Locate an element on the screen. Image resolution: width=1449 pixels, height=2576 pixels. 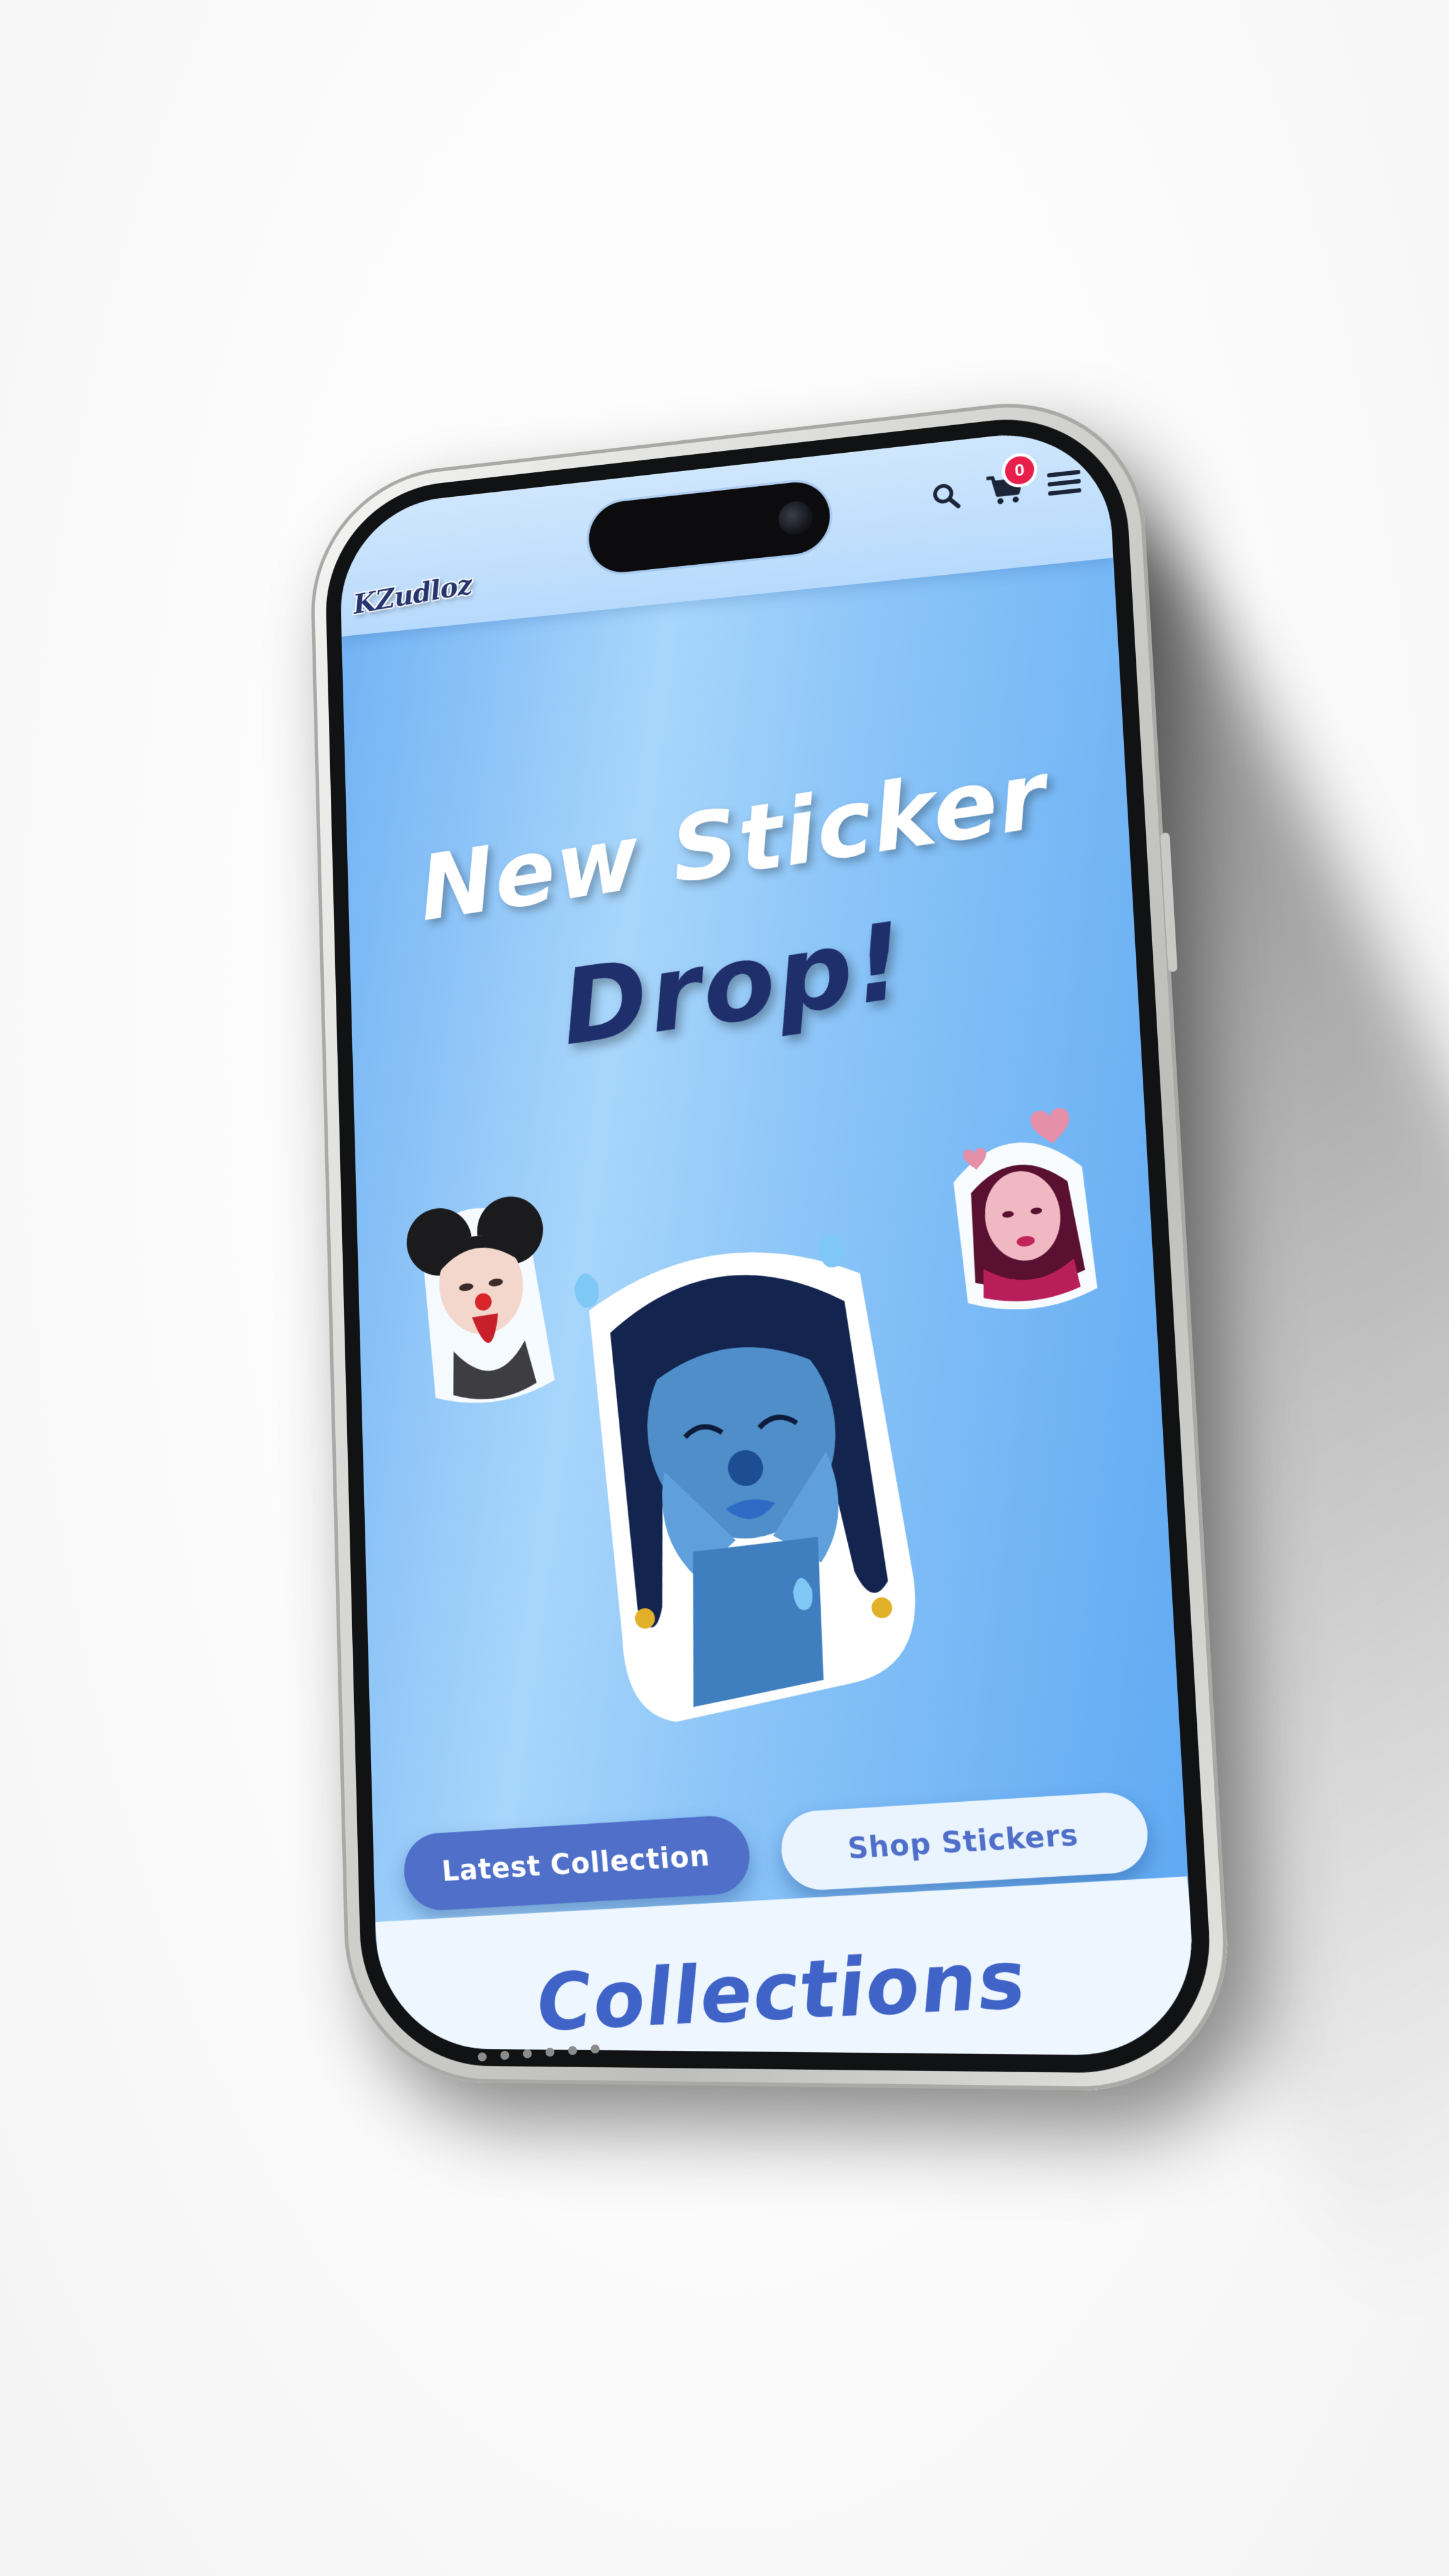
search-button is located at coordinates (945, 496).